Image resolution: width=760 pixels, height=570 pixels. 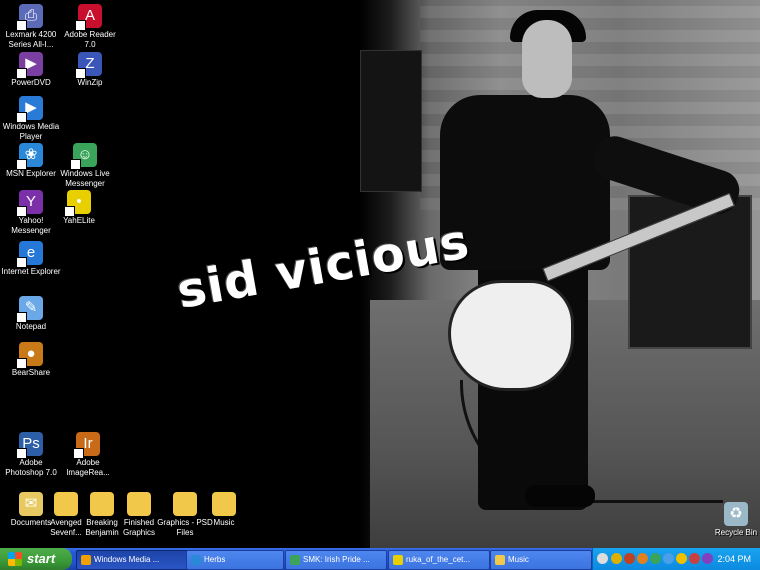 What do you see at coordinates (88, 65) in the screenshot?
I see `winzip-icon: Z` at bounding box center [88, 65].